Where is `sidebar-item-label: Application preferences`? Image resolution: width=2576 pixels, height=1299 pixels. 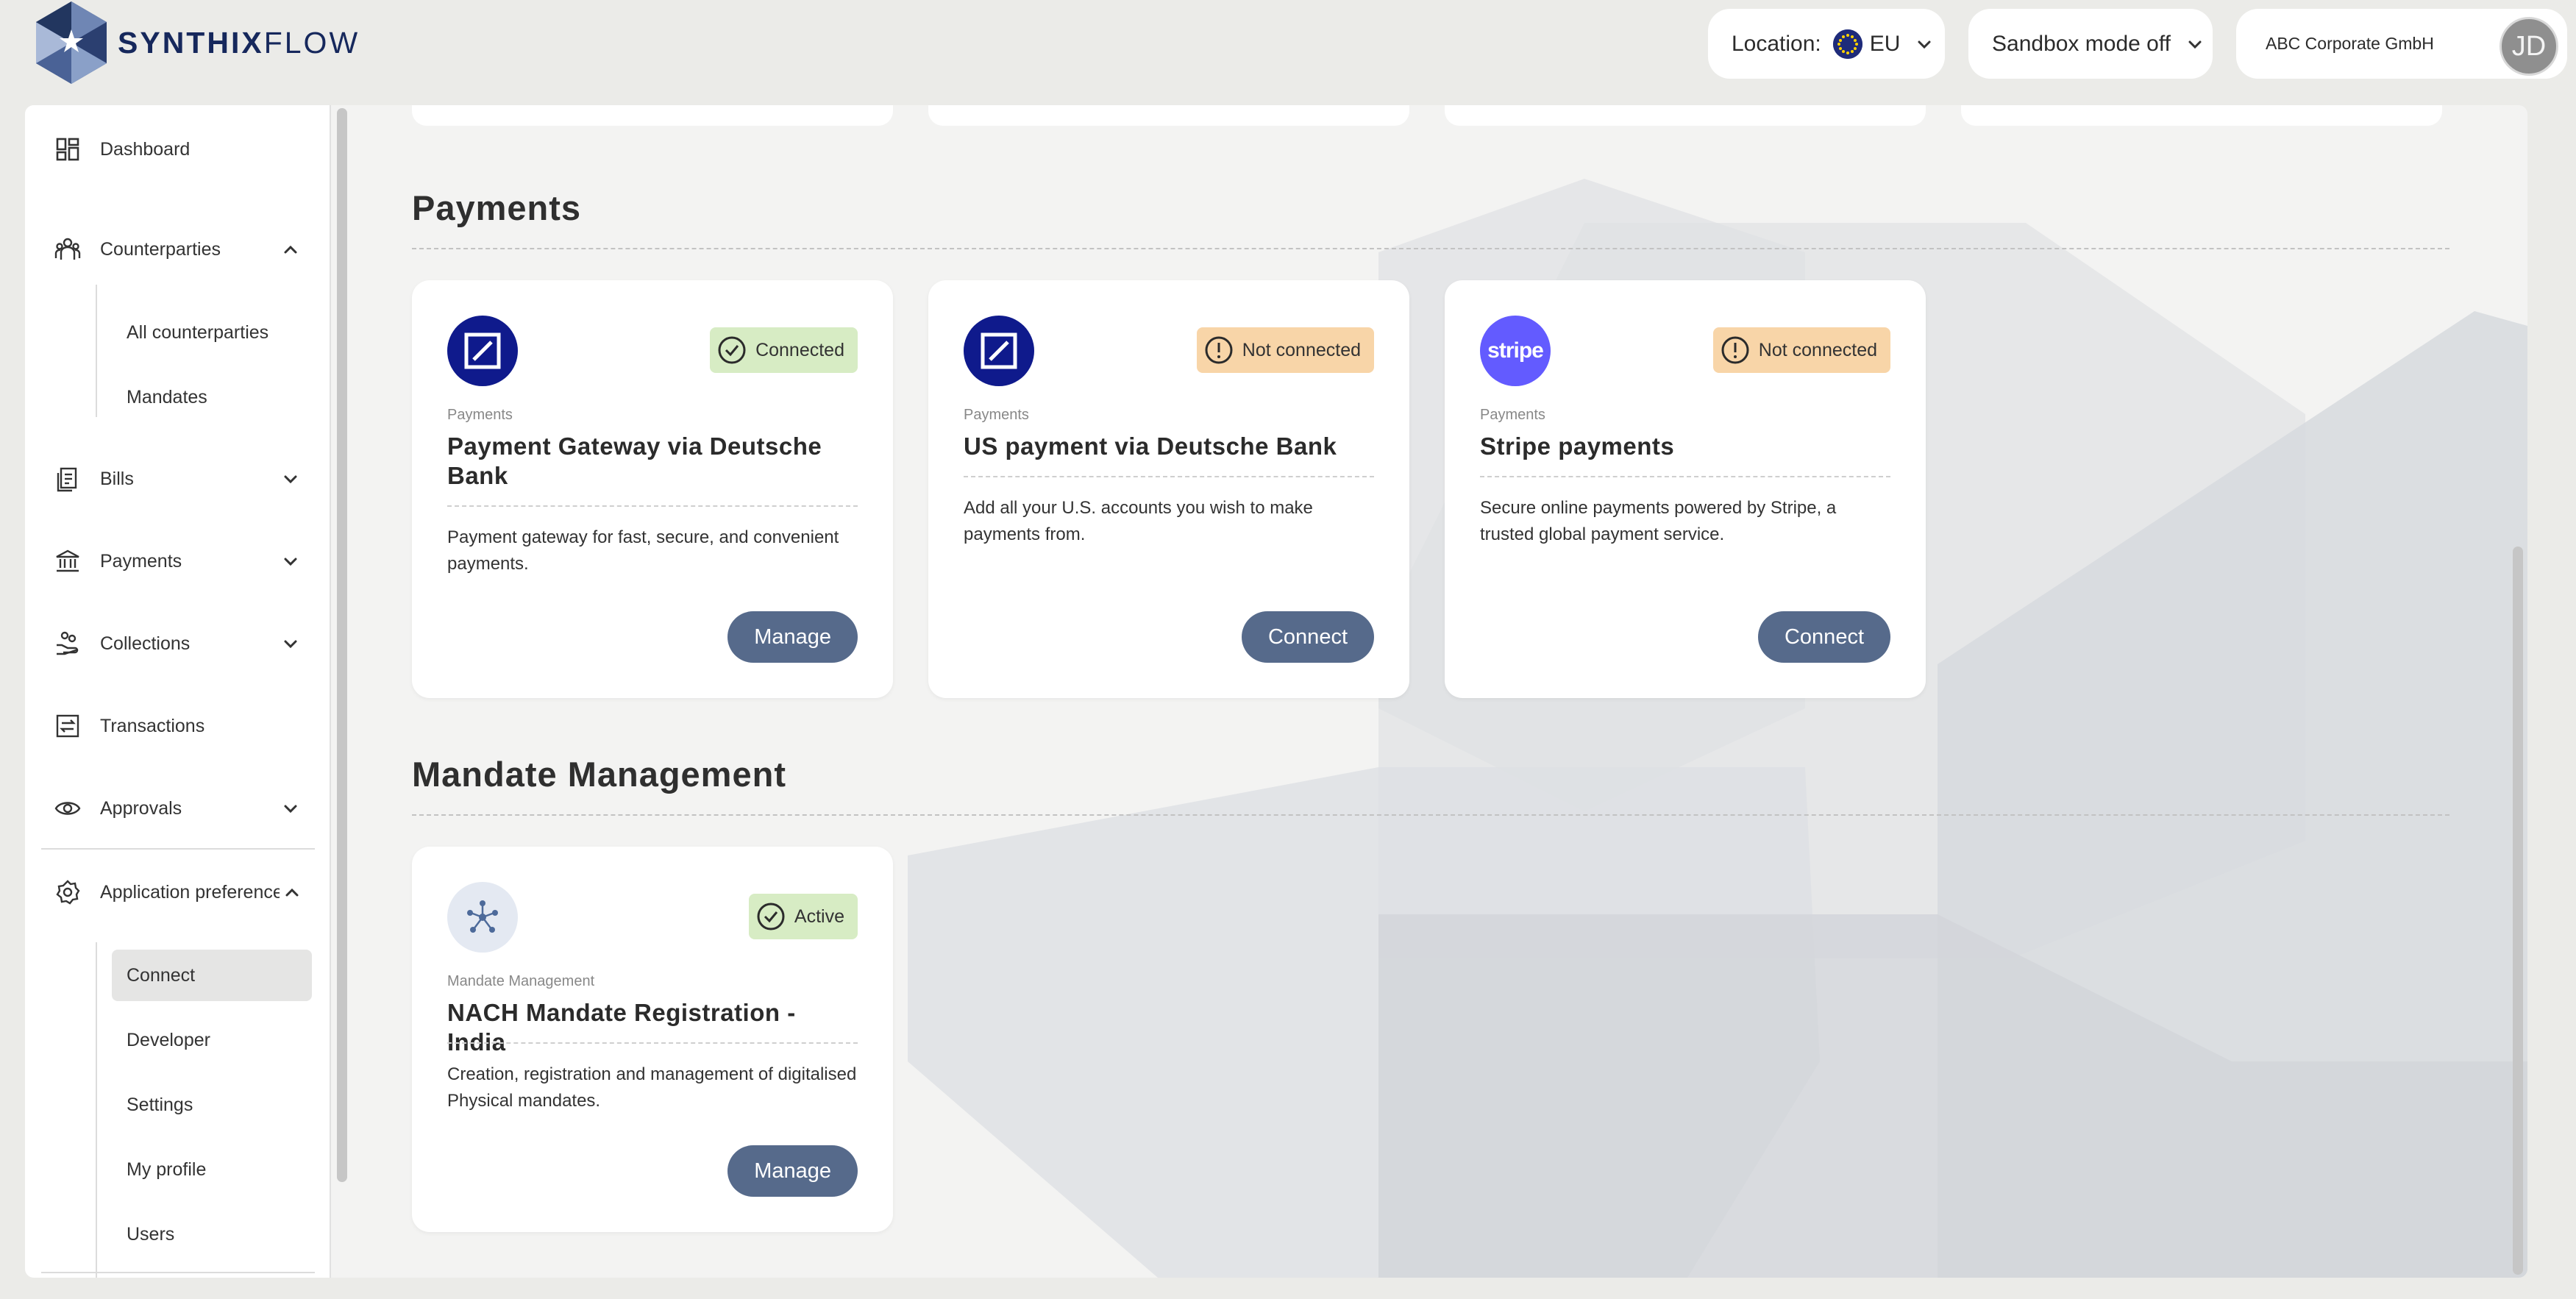
sidebar-item-label: Application preferences is located at coordinates (190, 892).